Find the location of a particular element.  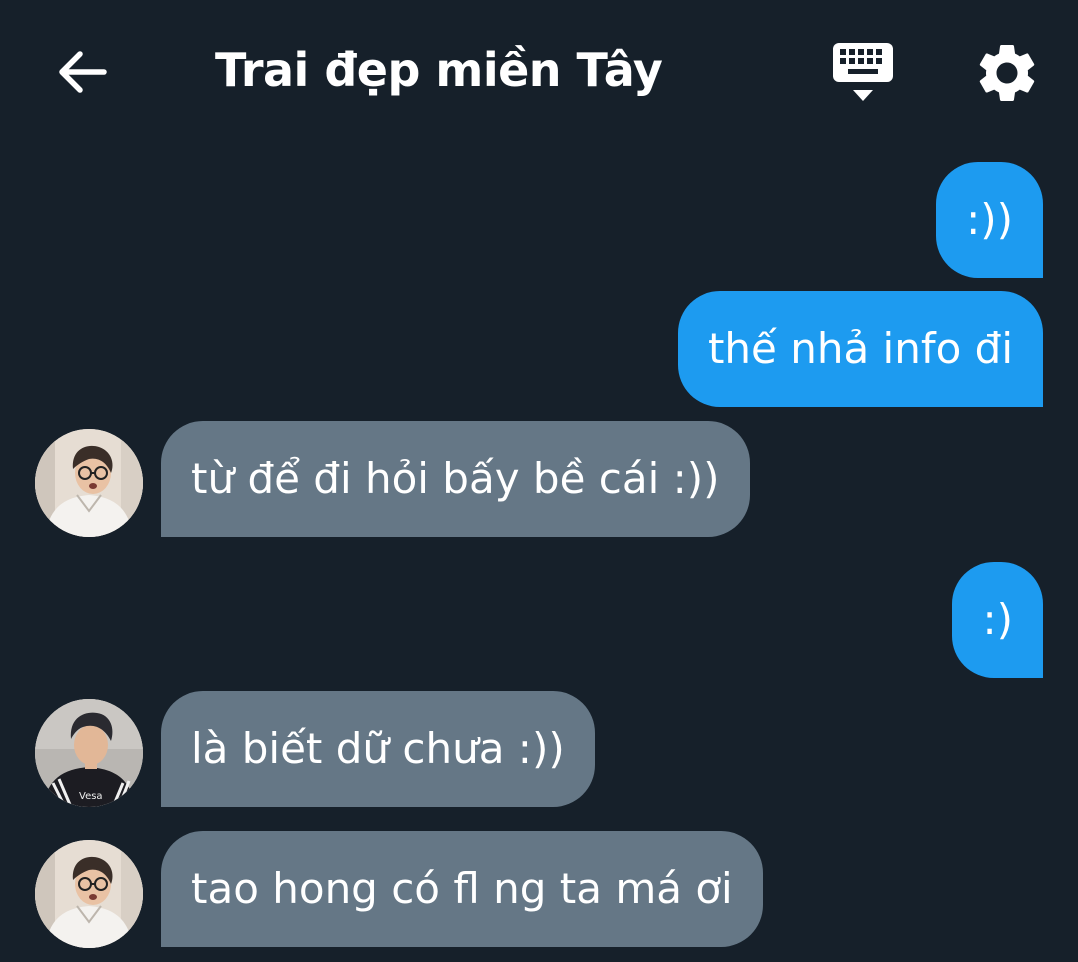

back-button is located at coordinates (82, 72).